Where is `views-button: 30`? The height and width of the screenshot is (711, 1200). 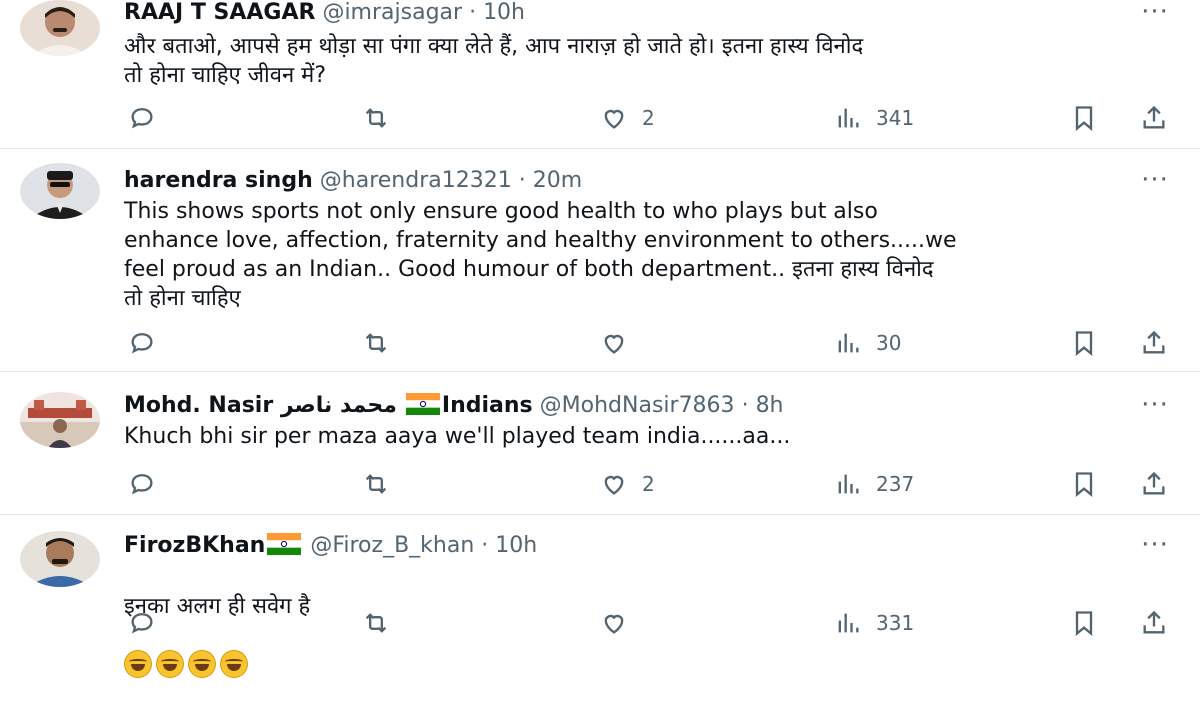 views-button: 30 is located at coordinates (867, 343).